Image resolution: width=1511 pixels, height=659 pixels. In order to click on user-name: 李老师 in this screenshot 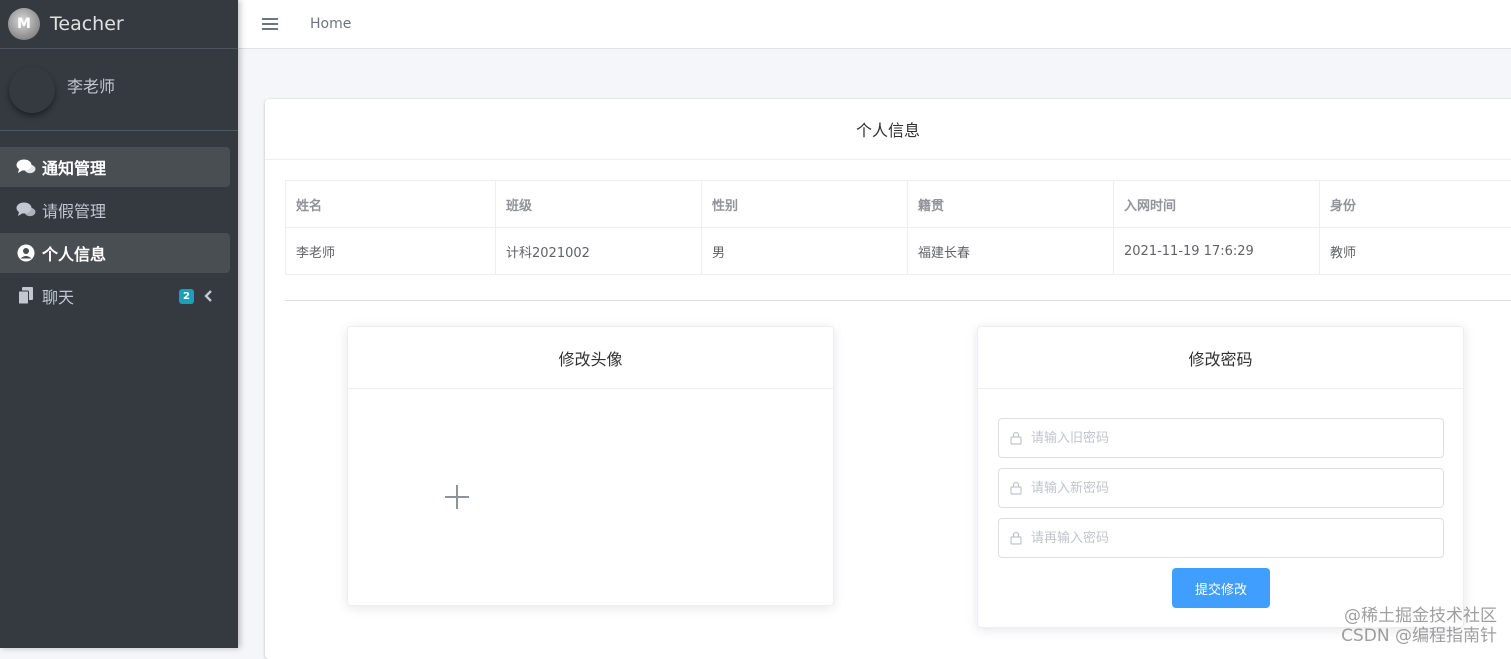, I will do `click(91, 85)`.